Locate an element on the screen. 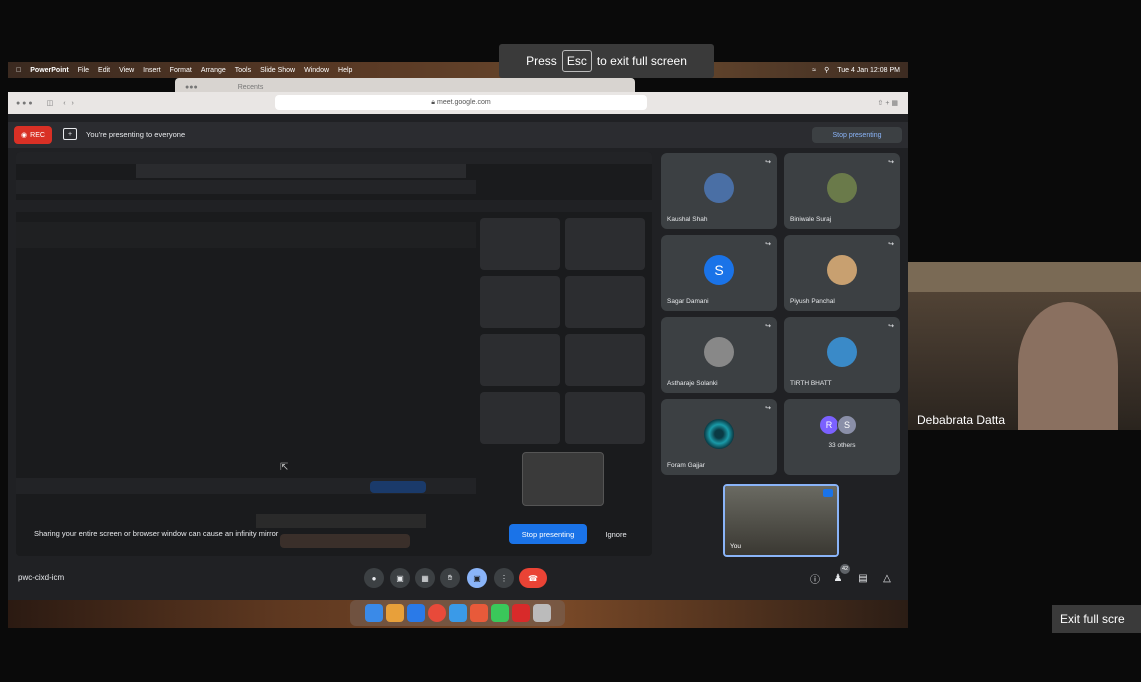  address-bar: 🔒︎ meet.google.com is located at coordinates (461, 102).